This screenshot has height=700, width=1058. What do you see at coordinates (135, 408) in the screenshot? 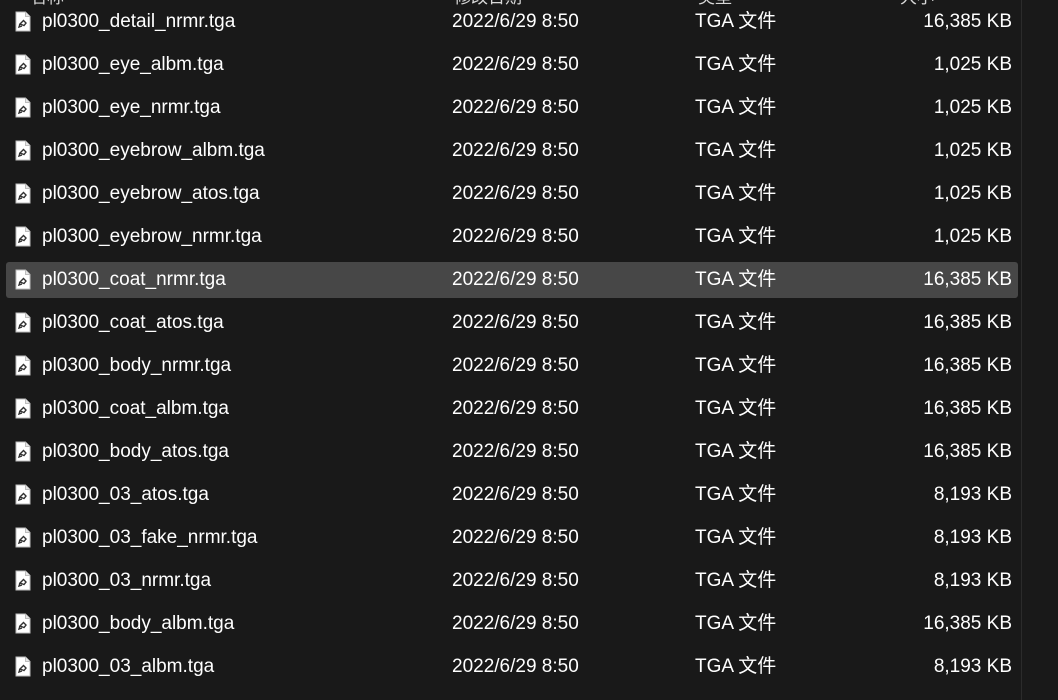
I see `file-name: pl0300_coat_albm.tga` at bounding box center [135, 408].